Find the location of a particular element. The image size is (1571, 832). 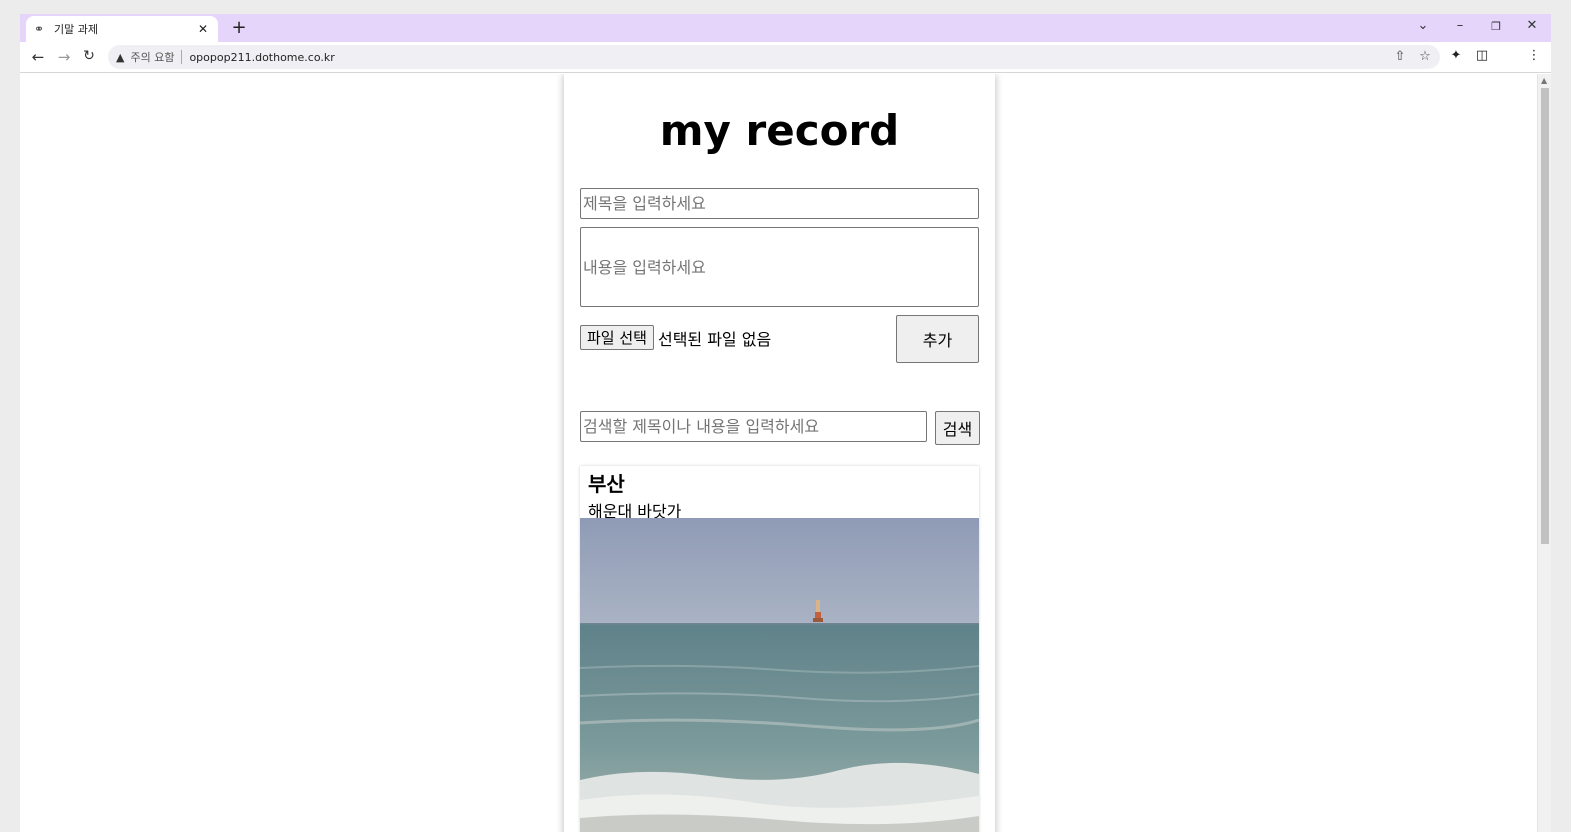

scrollbar-thumb is located at coordinates (1545, 316).